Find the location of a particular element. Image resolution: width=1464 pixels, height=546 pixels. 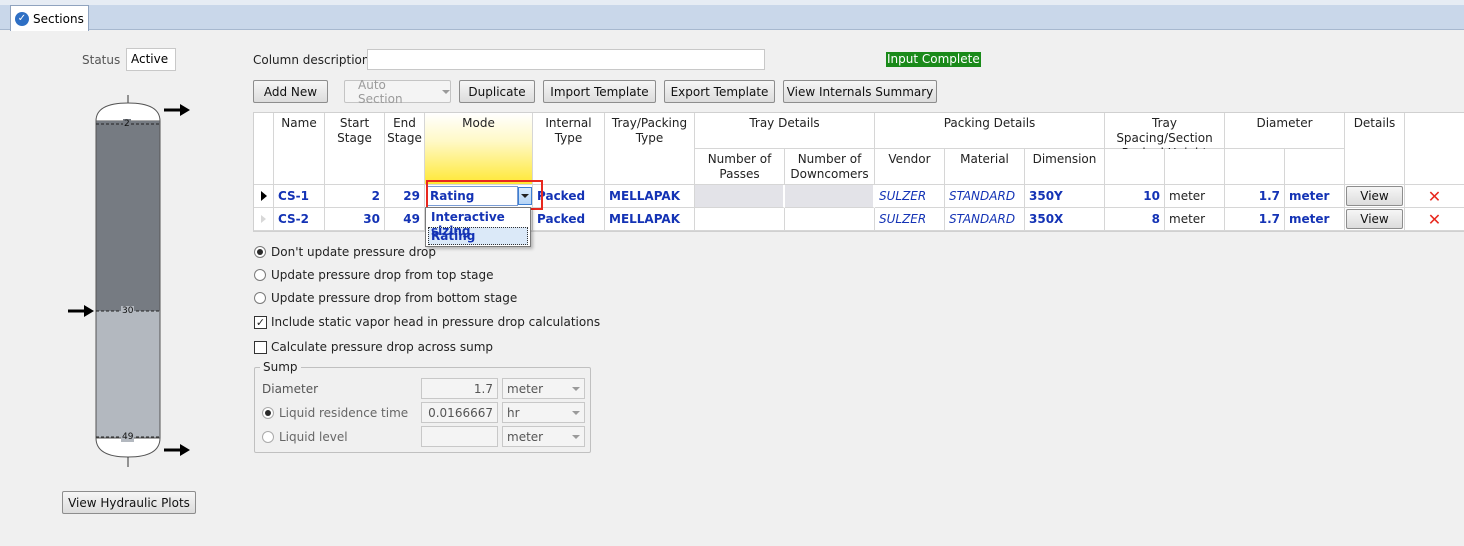

across-sump-label: Calculate pressure drop across sump is located at coordinates (382, 347).